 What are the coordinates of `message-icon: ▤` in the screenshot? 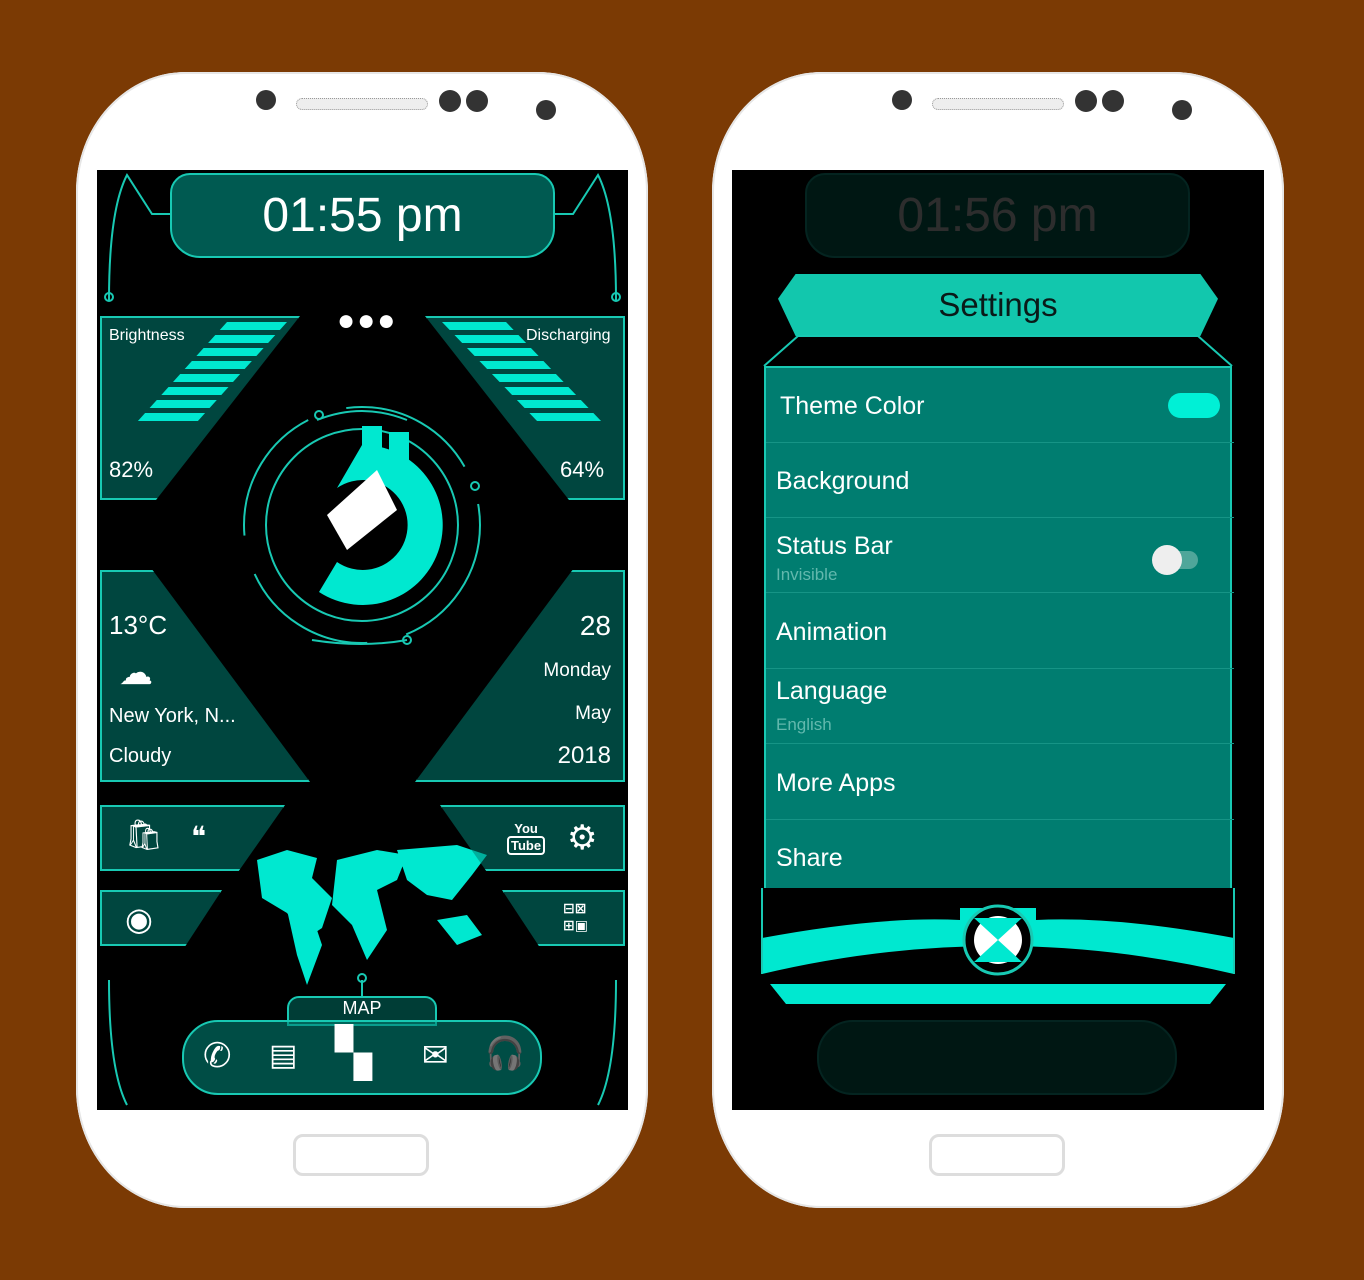 It's located at (283, 1055).